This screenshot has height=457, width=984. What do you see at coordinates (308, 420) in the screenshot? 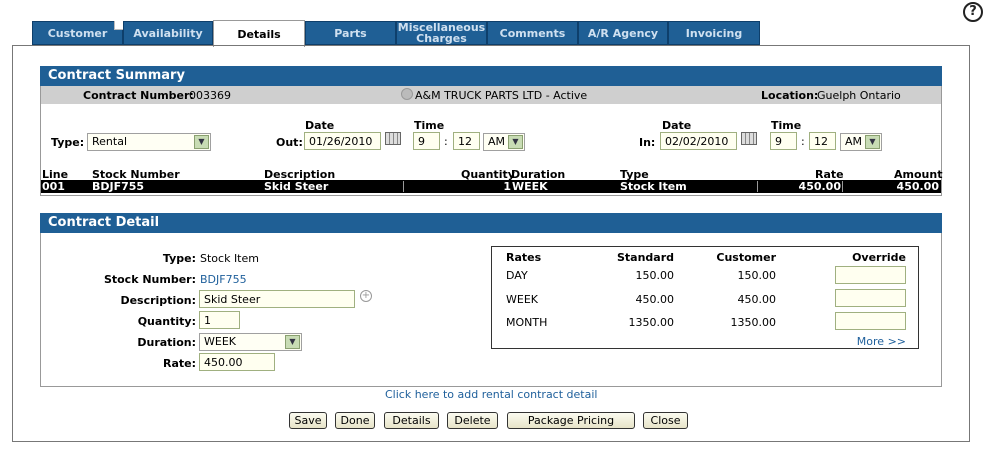
I see `save-button: Save` at bounding box center [308, 420].